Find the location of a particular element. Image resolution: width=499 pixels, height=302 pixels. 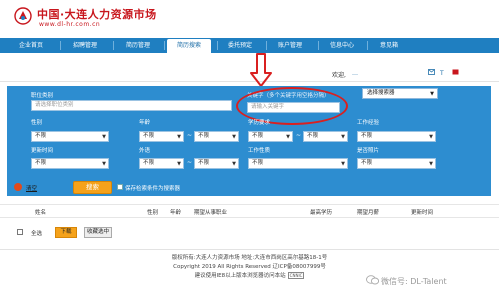

language-value: 不限 is located at coordinates (149, 163).